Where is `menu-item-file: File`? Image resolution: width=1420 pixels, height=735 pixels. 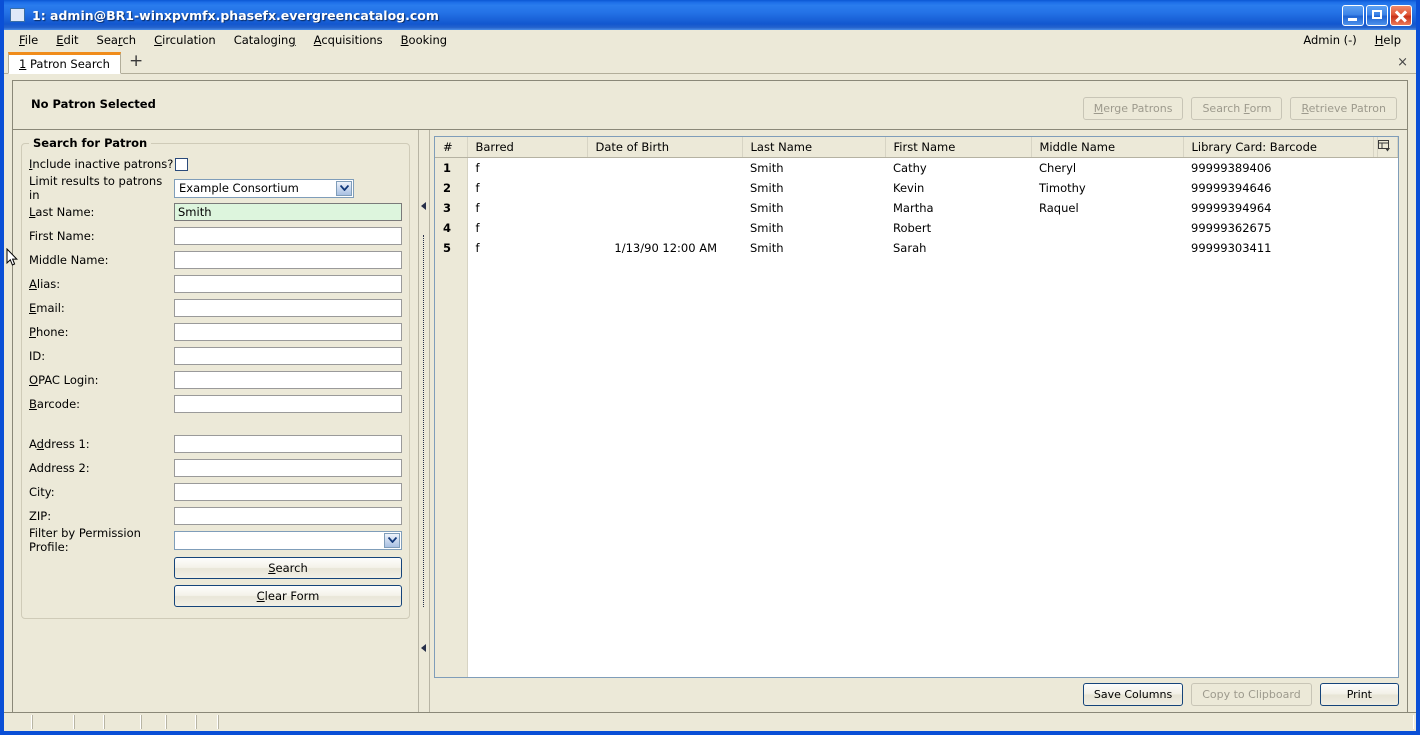 menu-item-file: File is located at coordinates (28, 40).